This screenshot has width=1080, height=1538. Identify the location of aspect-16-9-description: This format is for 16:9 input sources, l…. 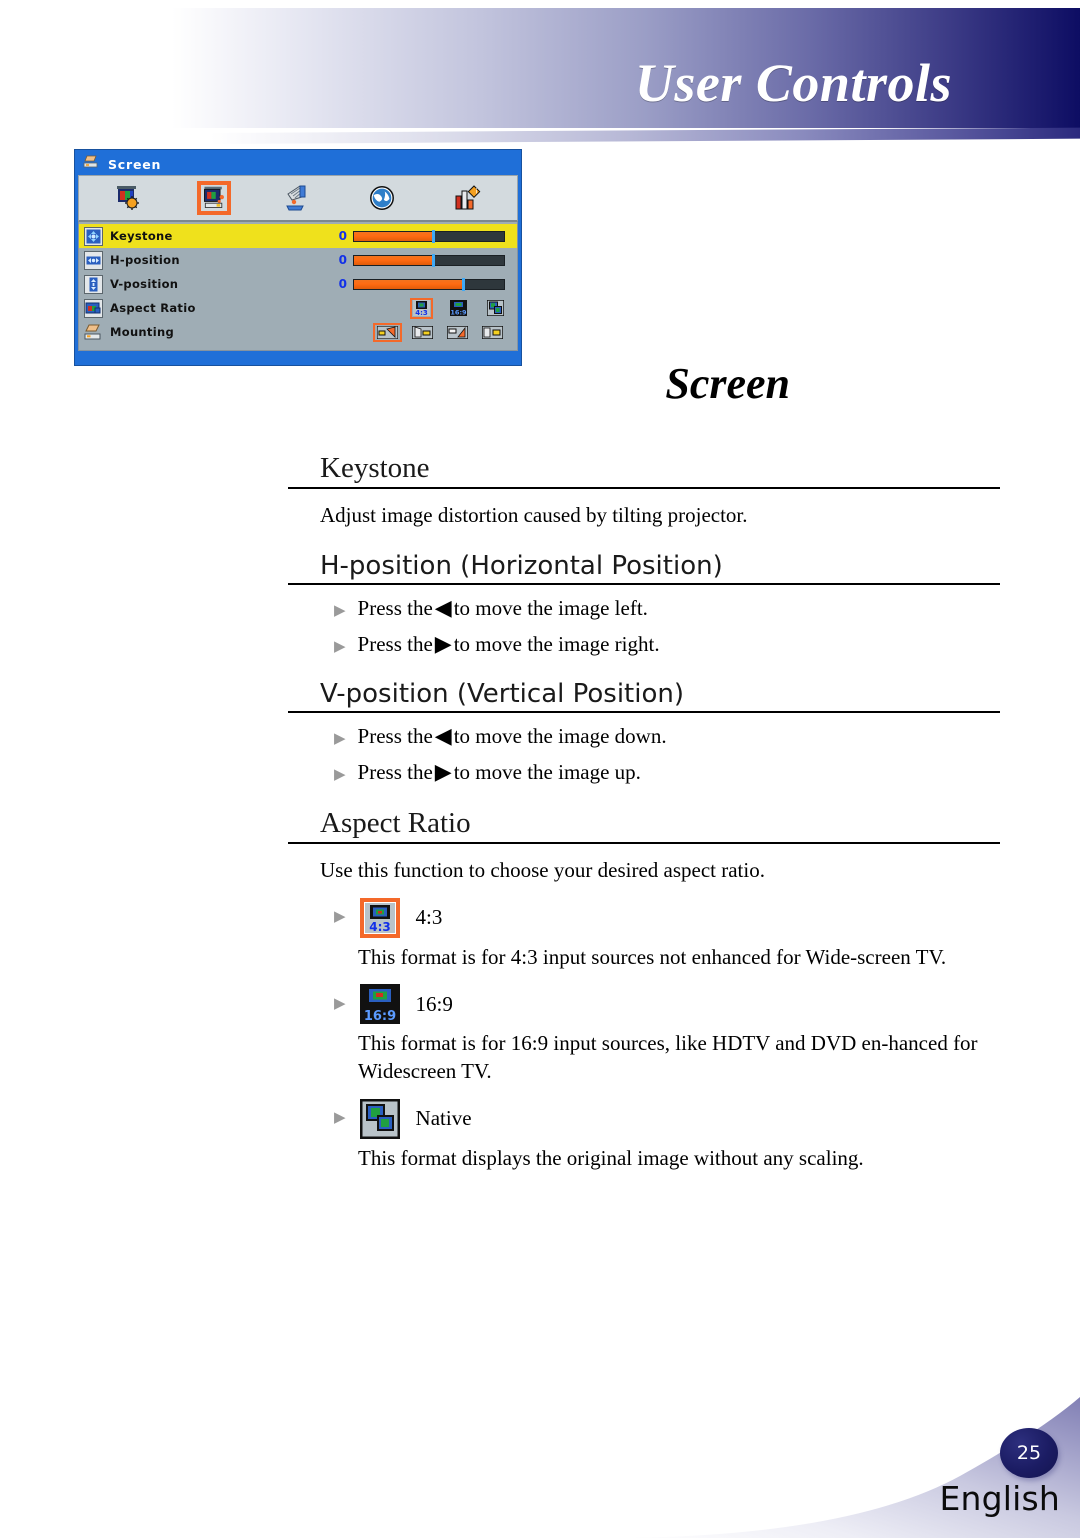
(668, 1057).